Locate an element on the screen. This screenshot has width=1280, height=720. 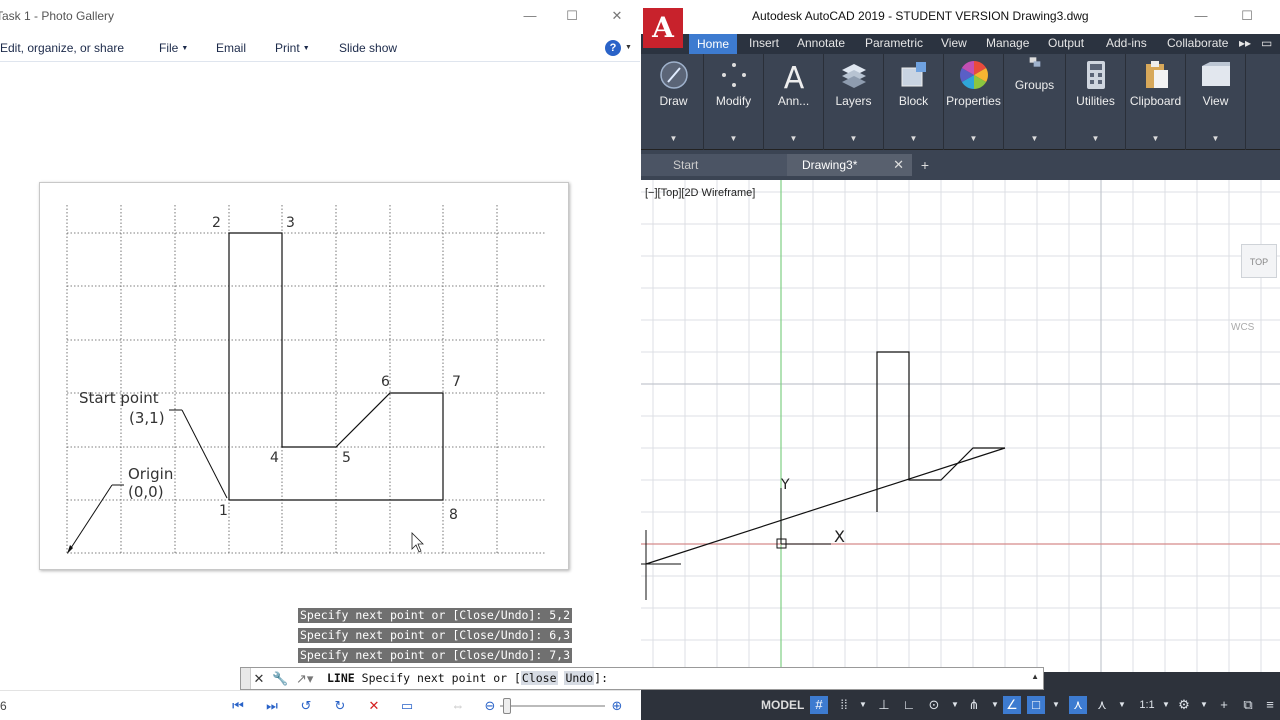
tab-parametric: Parametric is located at coordinates (894, 43).